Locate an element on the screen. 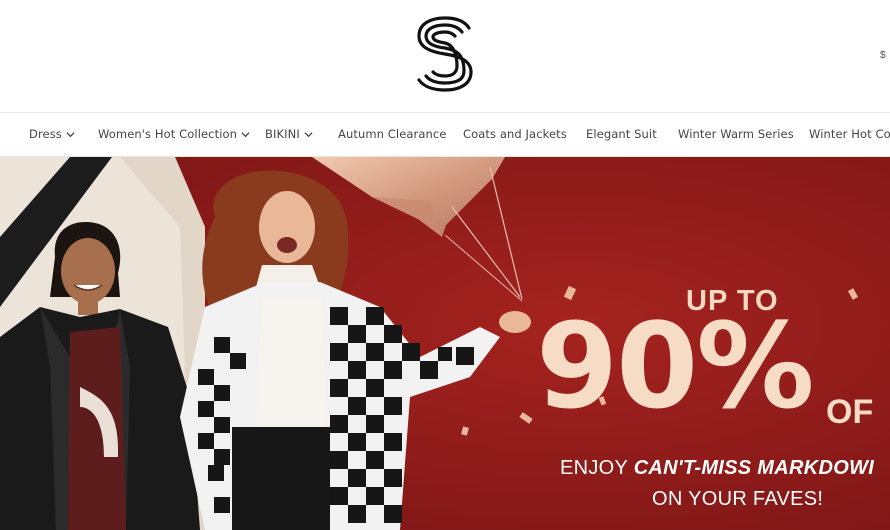  nav-item-label: Coats and Jackets is located at coordinates (515, 134).